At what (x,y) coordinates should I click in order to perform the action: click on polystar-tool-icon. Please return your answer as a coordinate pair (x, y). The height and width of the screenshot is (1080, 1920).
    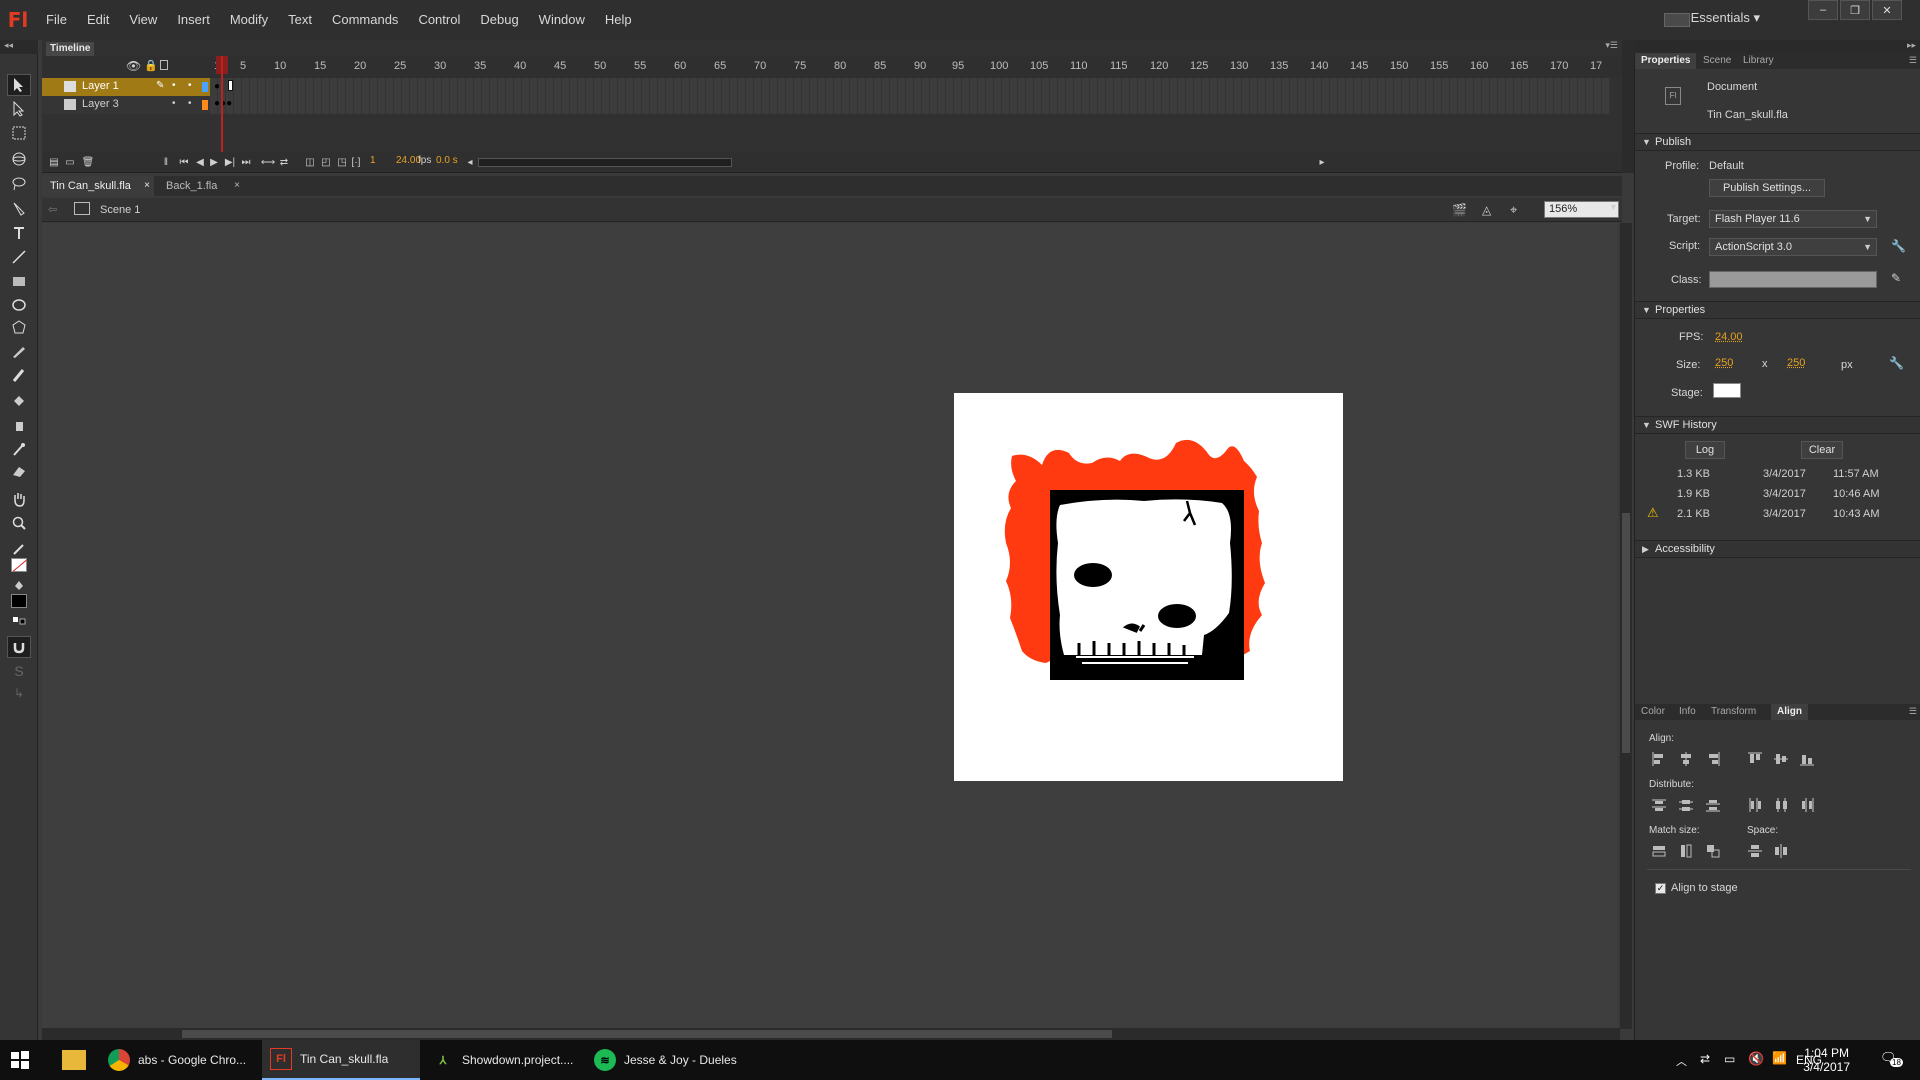
    Looking at the image, I should click on (19, 327).